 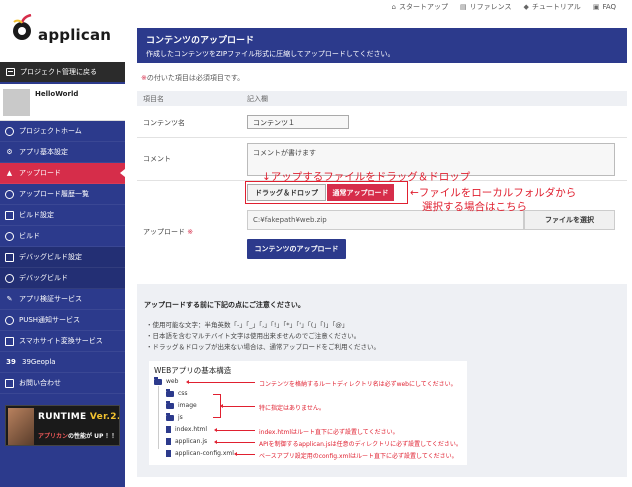 I want to click on tree-item-index: index.html, so click(x=186, y=429).